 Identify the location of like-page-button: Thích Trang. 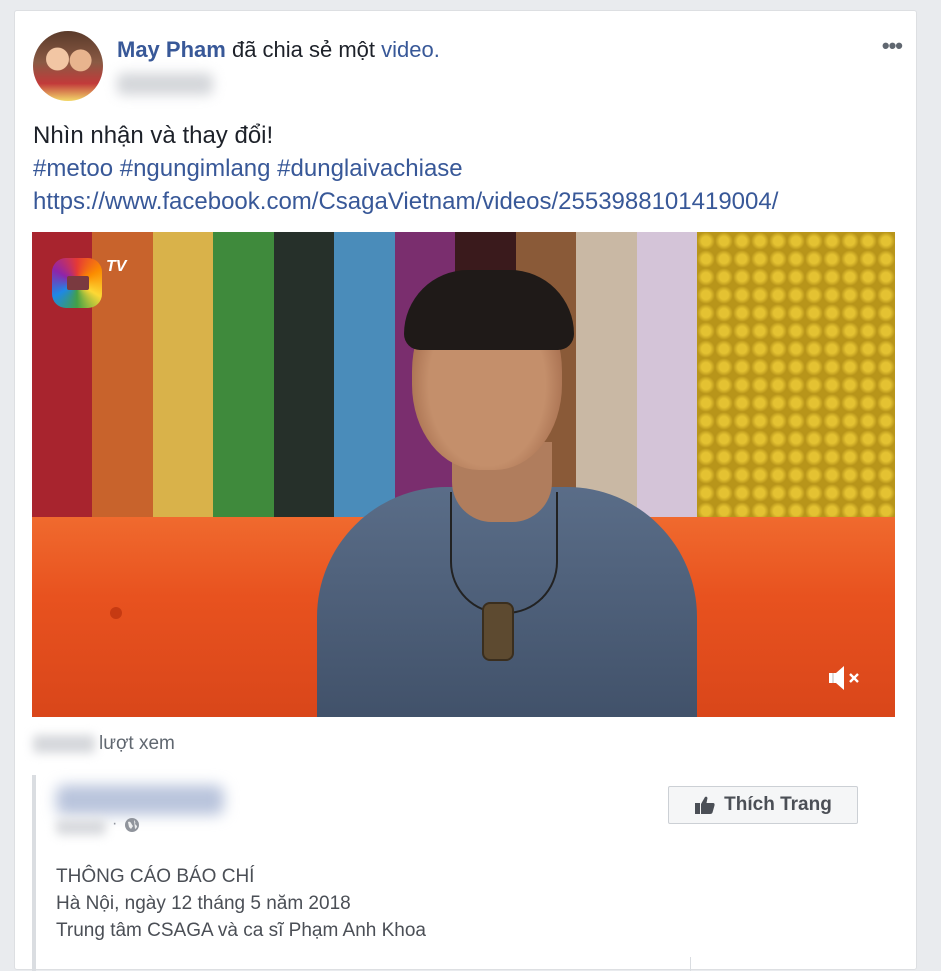
(763, 805).